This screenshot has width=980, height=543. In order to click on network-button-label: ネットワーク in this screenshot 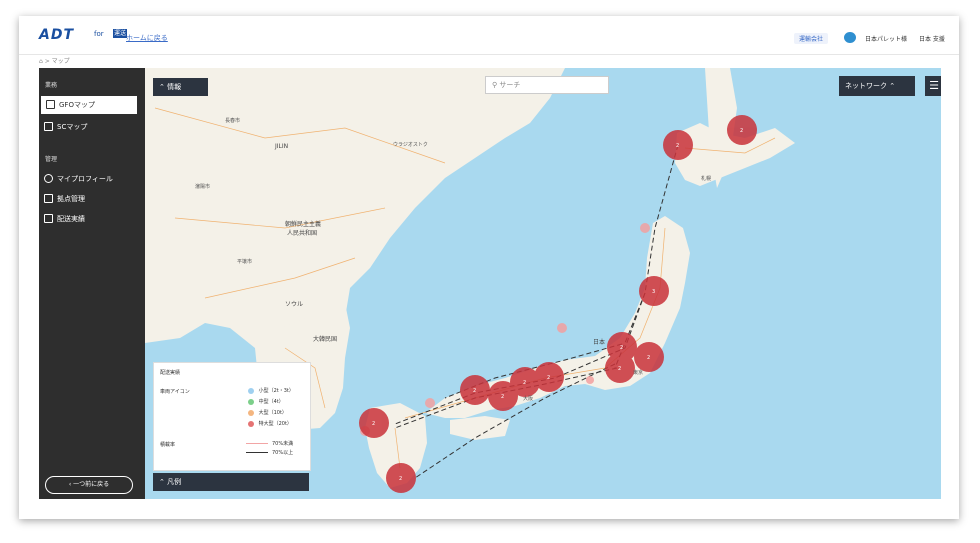, I will do `click(866, 86)`.